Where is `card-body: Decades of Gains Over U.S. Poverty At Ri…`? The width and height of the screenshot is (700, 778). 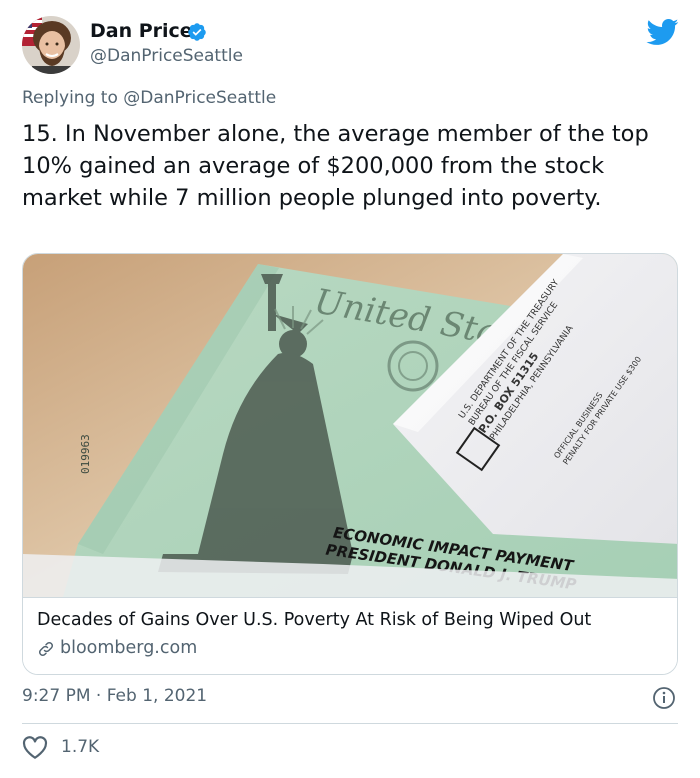 card-body: Decades of Gains Over U.S. Poverty At Ri… is located at coordinates (350, 635).